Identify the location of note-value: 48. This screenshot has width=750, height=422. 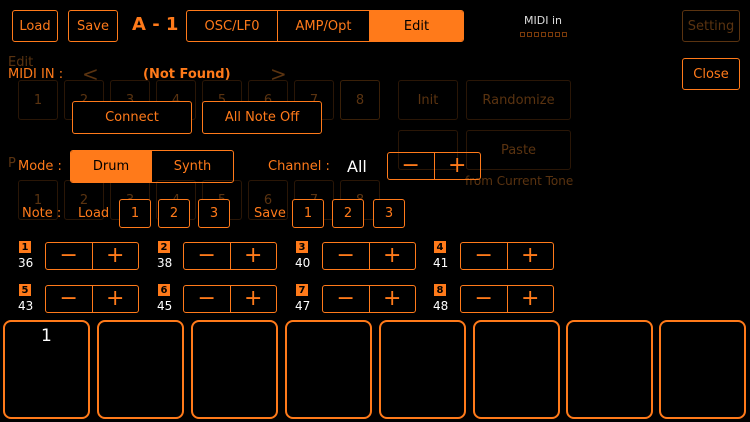
(441, 306).